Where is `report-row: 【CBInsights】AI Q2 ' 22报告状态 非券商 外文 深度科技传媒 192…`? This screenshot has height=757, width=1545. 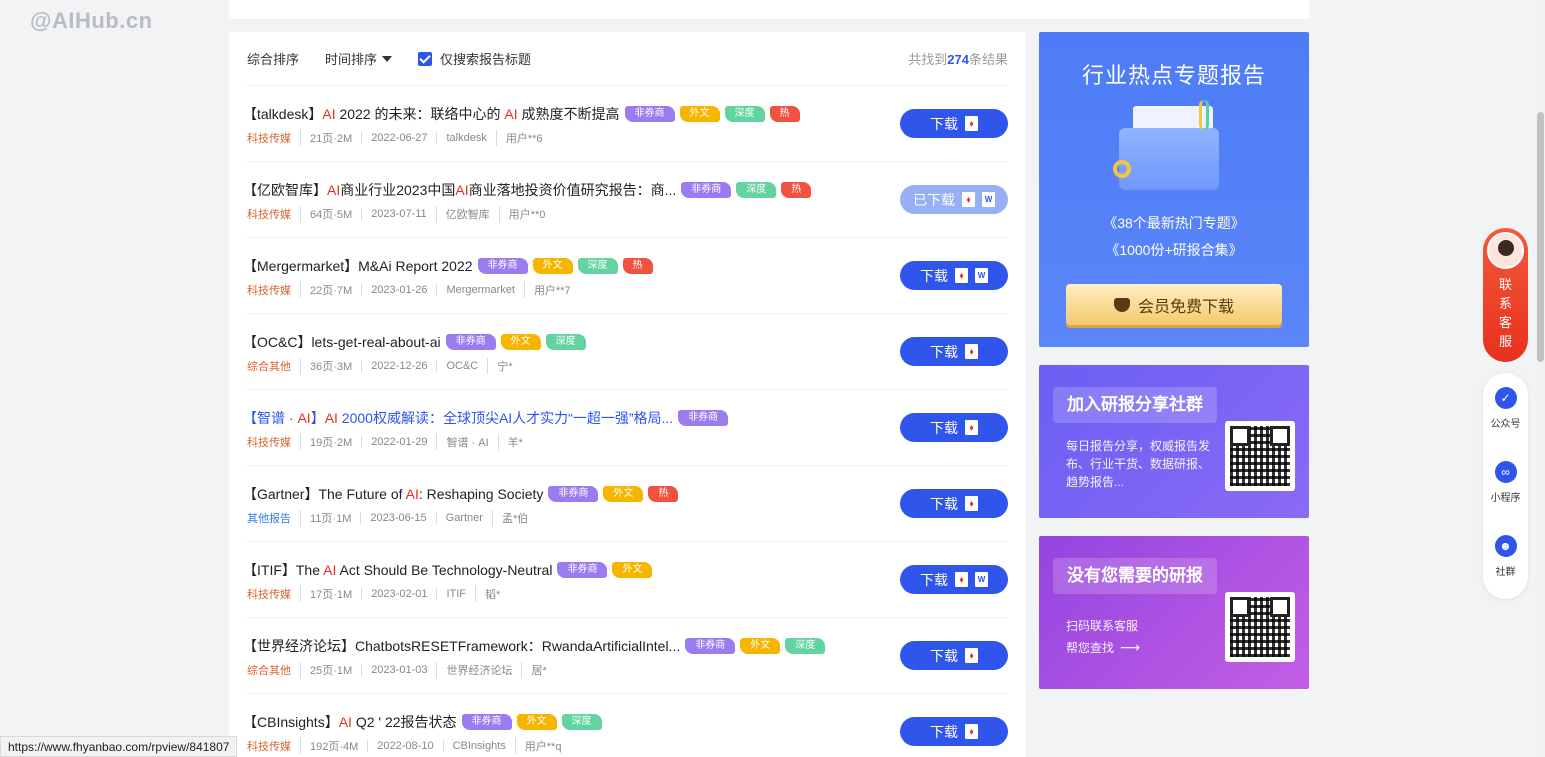
report-row: 【CBInsights】AI Q2 ' 22报告状态 非券商 外文 深度科技传媒 192… is located at coordinates (625, 725).